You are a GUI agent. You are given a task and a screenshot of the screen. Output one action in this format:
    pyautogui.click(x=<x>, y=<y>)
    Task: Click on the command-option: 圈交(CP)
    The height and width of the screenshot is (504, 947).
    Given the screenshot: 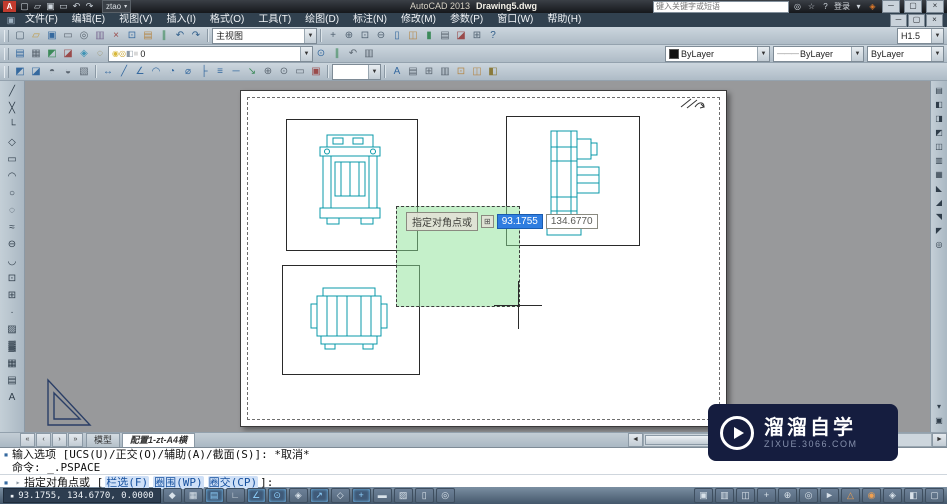 What is the action you would take?
    pyautogui.click(x=233, y=482)
    